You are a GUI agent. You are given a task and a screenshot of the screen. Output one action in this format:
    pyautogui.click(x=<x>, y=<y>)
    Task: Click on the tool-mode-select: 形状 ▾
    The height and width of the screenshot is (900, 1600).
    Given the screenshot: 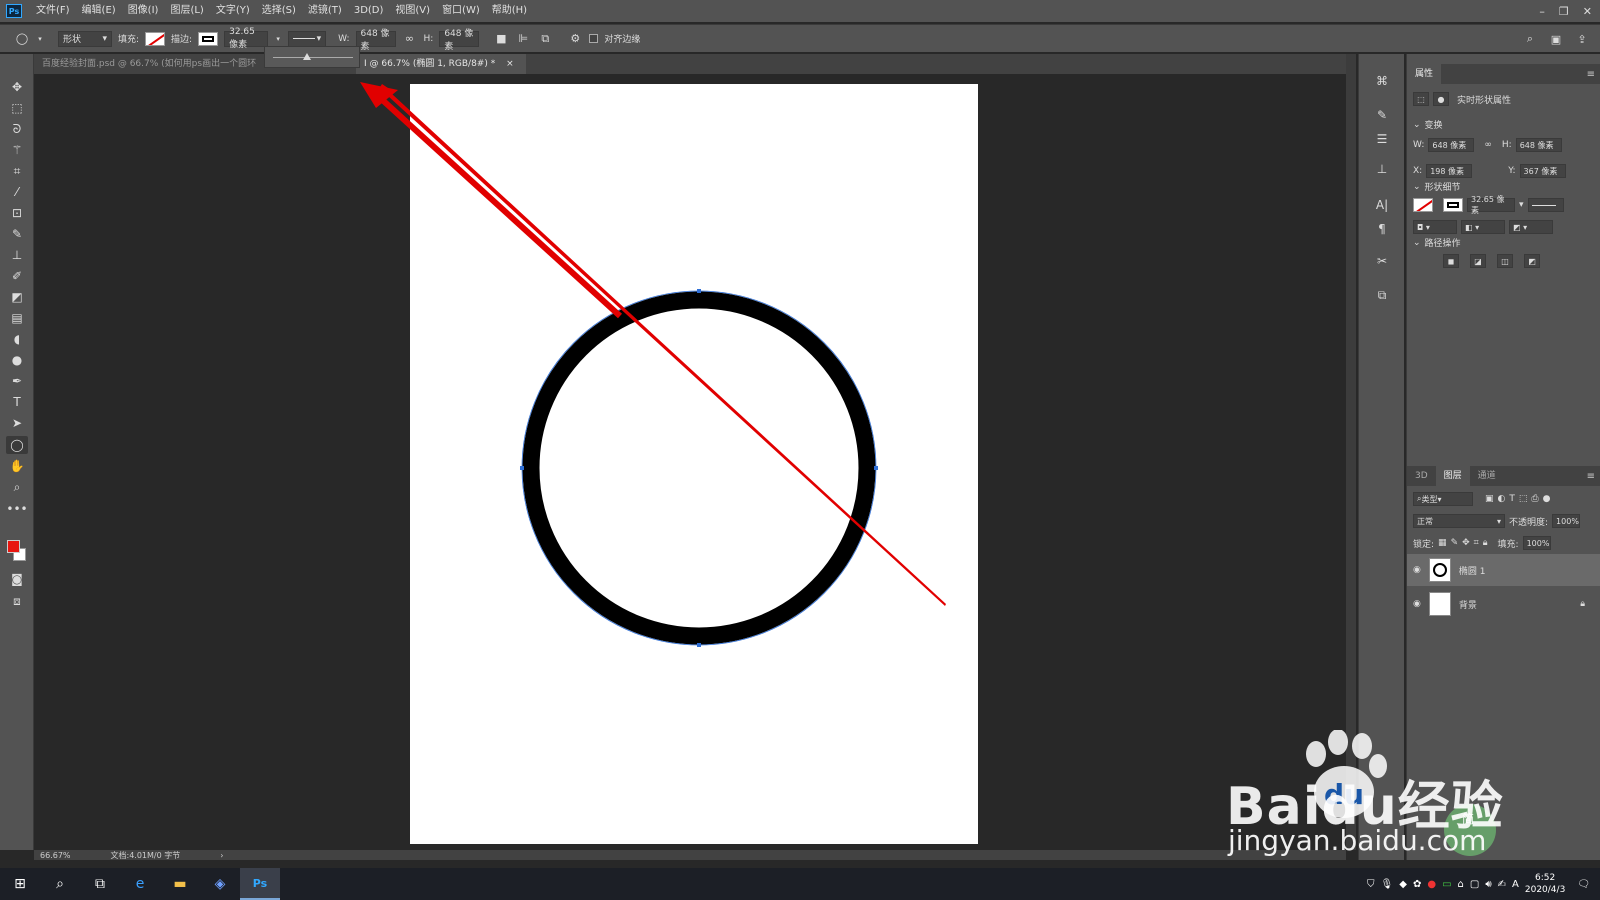 What is the action you would take?
    pyautogui.click(x=85, y=38)
    